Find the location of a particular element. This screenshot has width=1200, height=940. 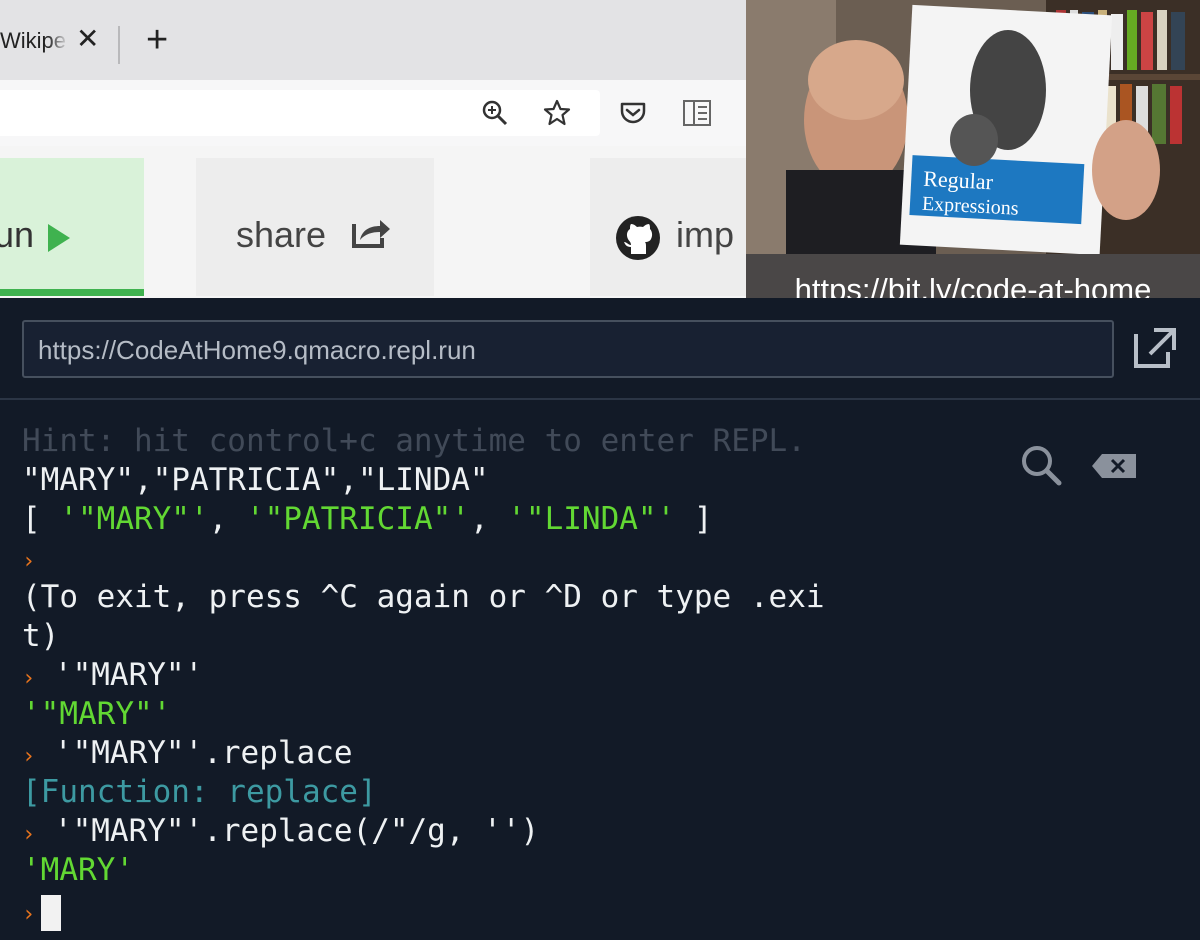

string-value: '"PATRICIA"' is located at coordinates (357, 519).